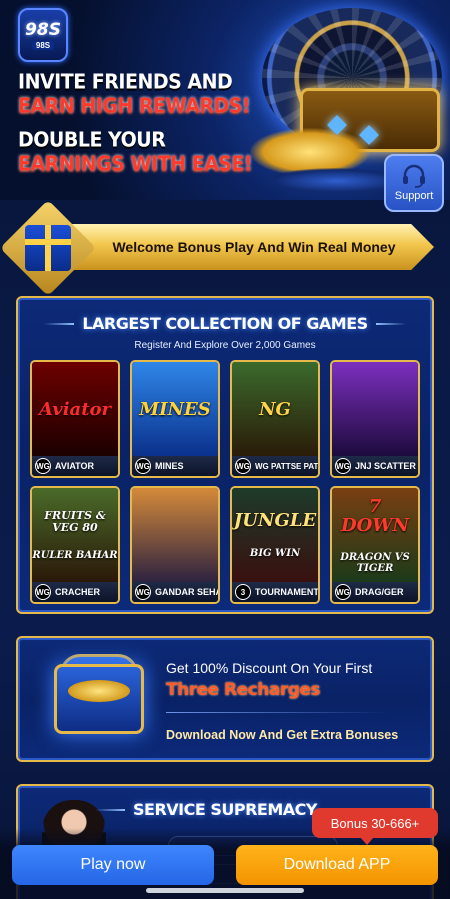 This screenshot has width=450, height=899. What do you see at coordinates (77, 592) in the screenshot?
I see `game-name: CRACHER` at bounding box center [77, 592].